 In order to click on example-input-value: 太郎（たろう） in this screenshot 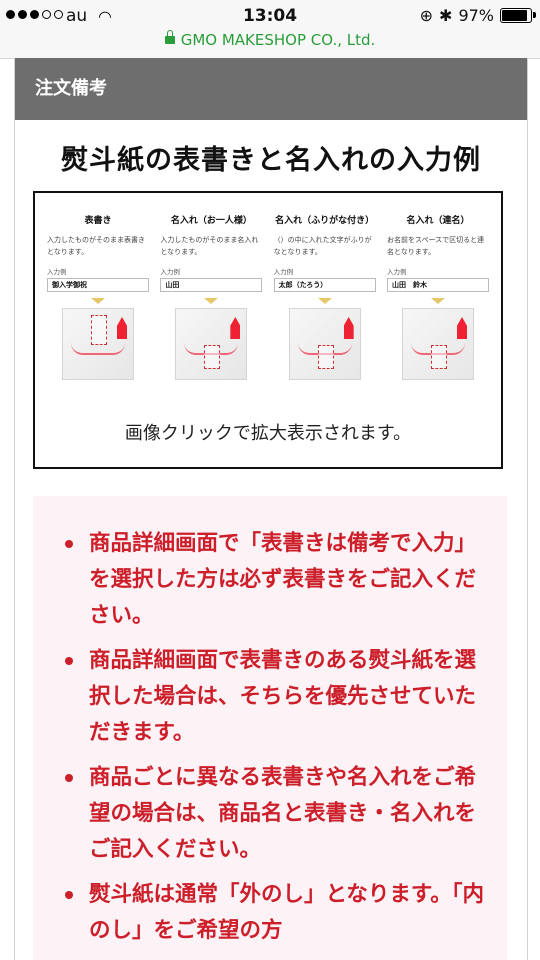, I will do `click(324, 285)`.